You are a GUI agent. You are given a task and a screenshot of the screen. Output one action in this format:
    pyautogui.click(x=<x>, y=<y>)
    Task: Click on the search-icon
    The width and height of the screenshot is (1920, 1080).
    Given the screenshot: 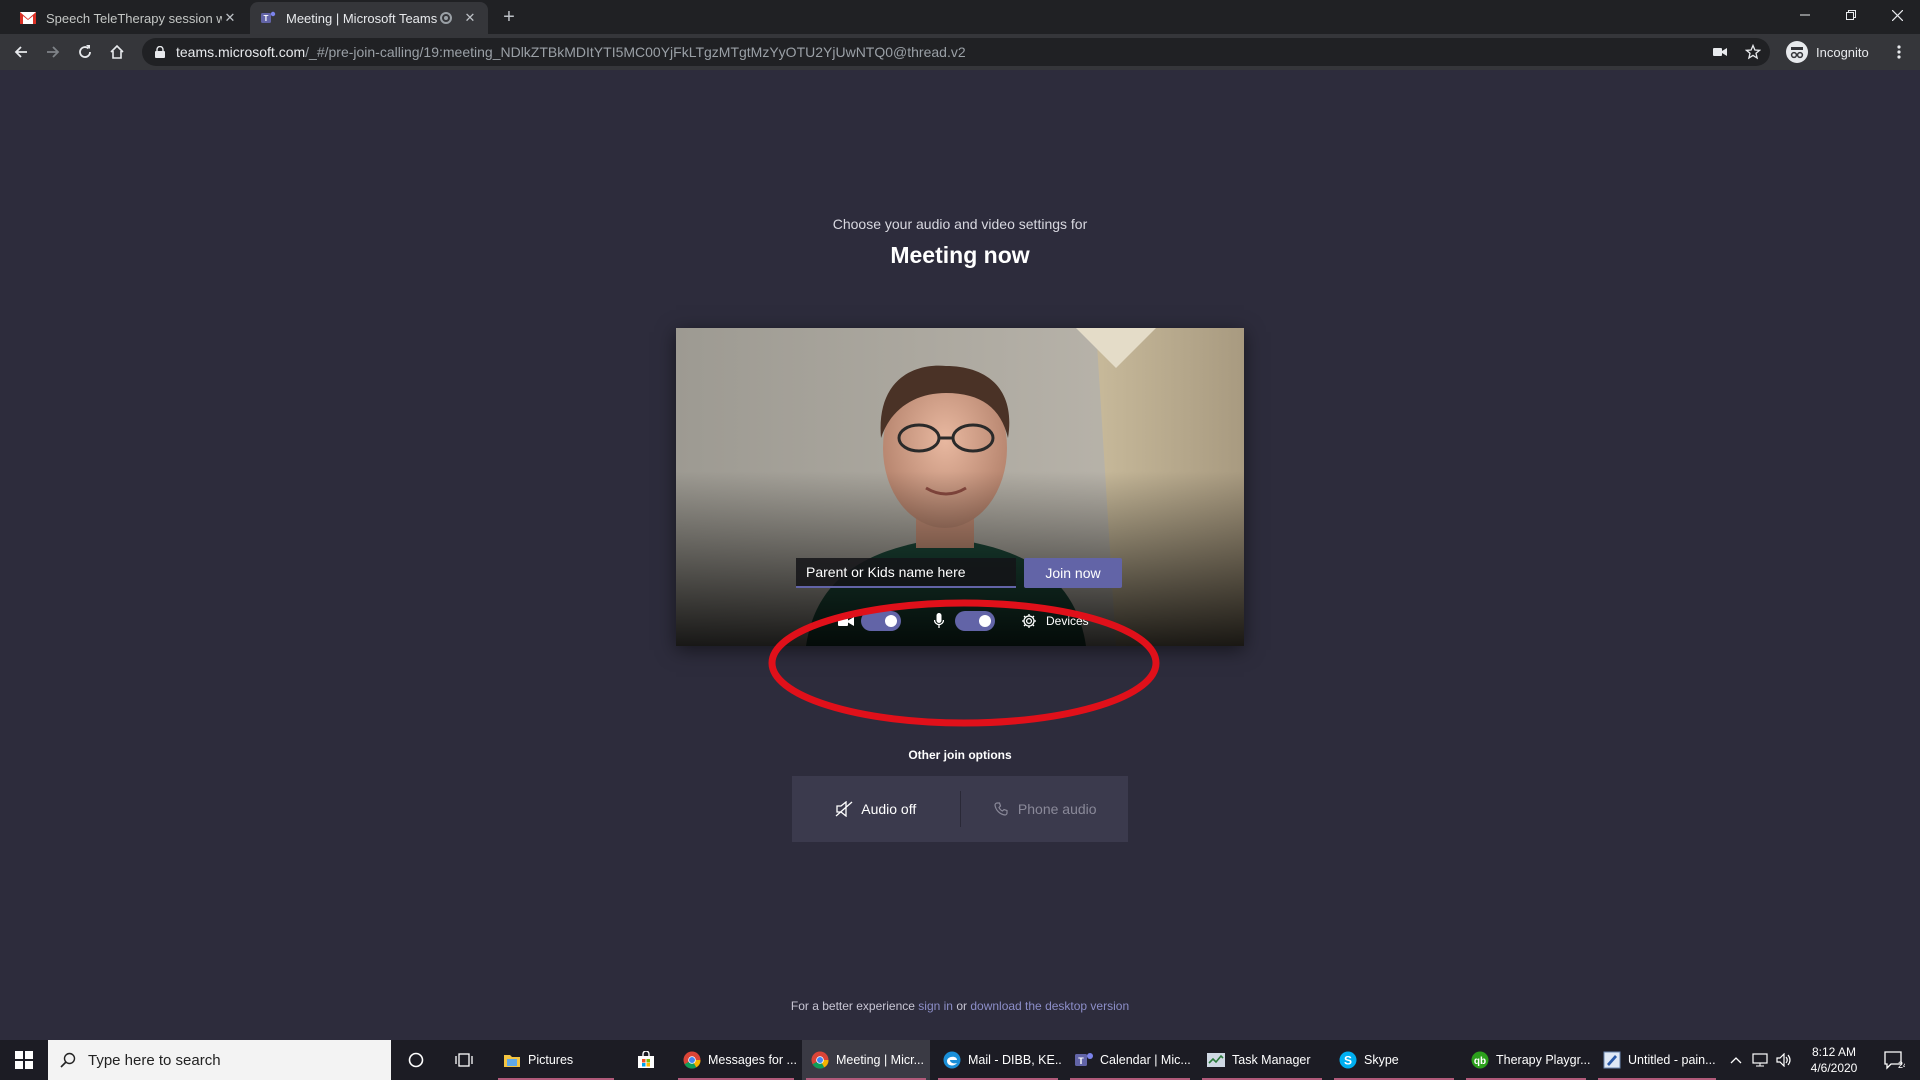 What is the action you would take?
    pyautogui.click(x=68, y=1060)
    